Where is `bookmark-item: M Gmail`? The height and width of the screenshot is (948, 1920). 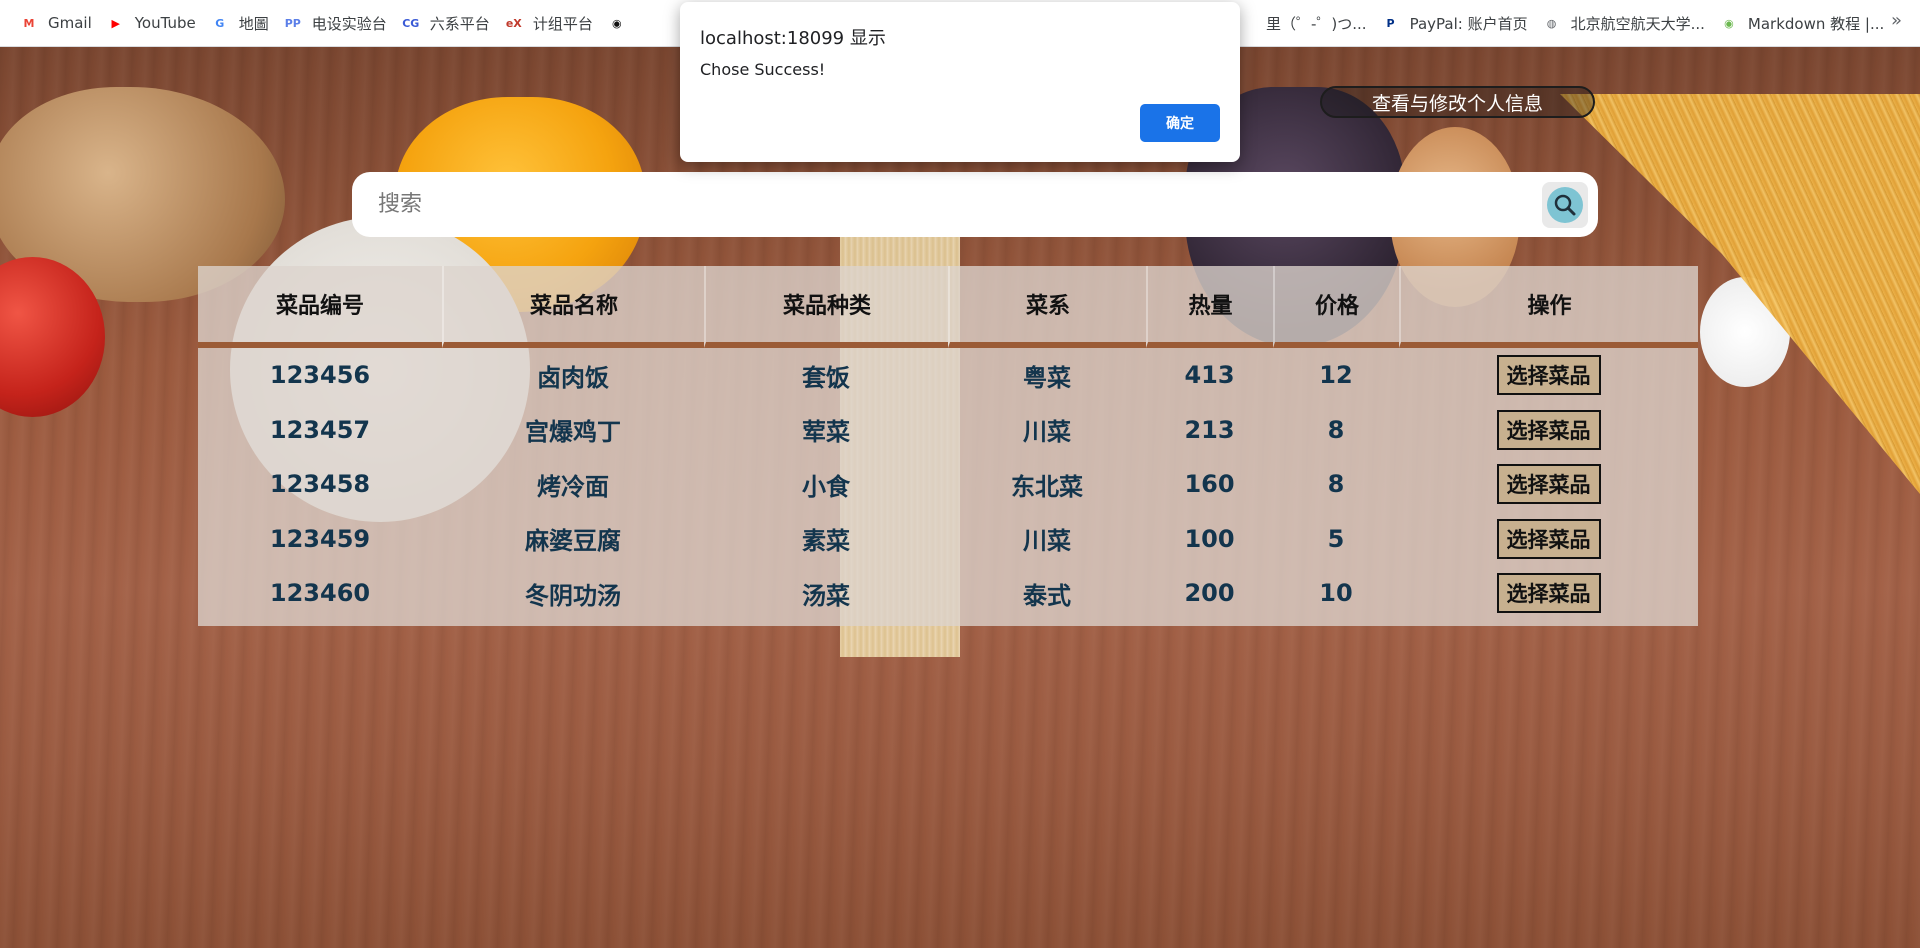 bookmark-item: M Gmail is located at coordinates (57, 23).